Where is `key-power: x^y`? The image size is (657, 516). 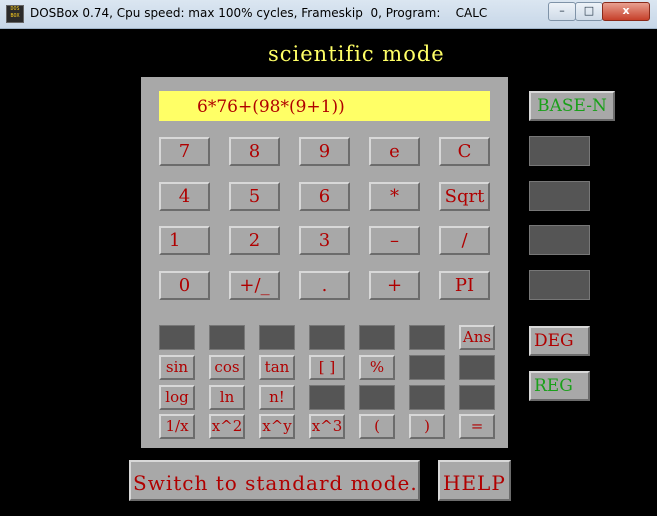 key-power: x^y is located at coordinates (277, 426).